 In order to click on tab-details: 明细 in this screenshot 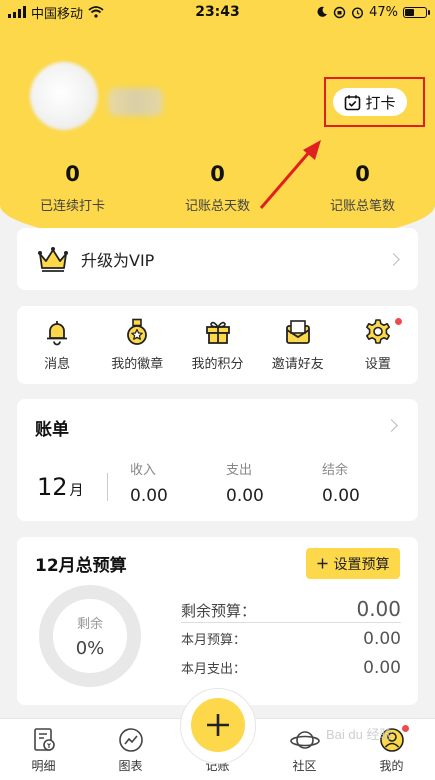, I will do `click(43, 749)`.